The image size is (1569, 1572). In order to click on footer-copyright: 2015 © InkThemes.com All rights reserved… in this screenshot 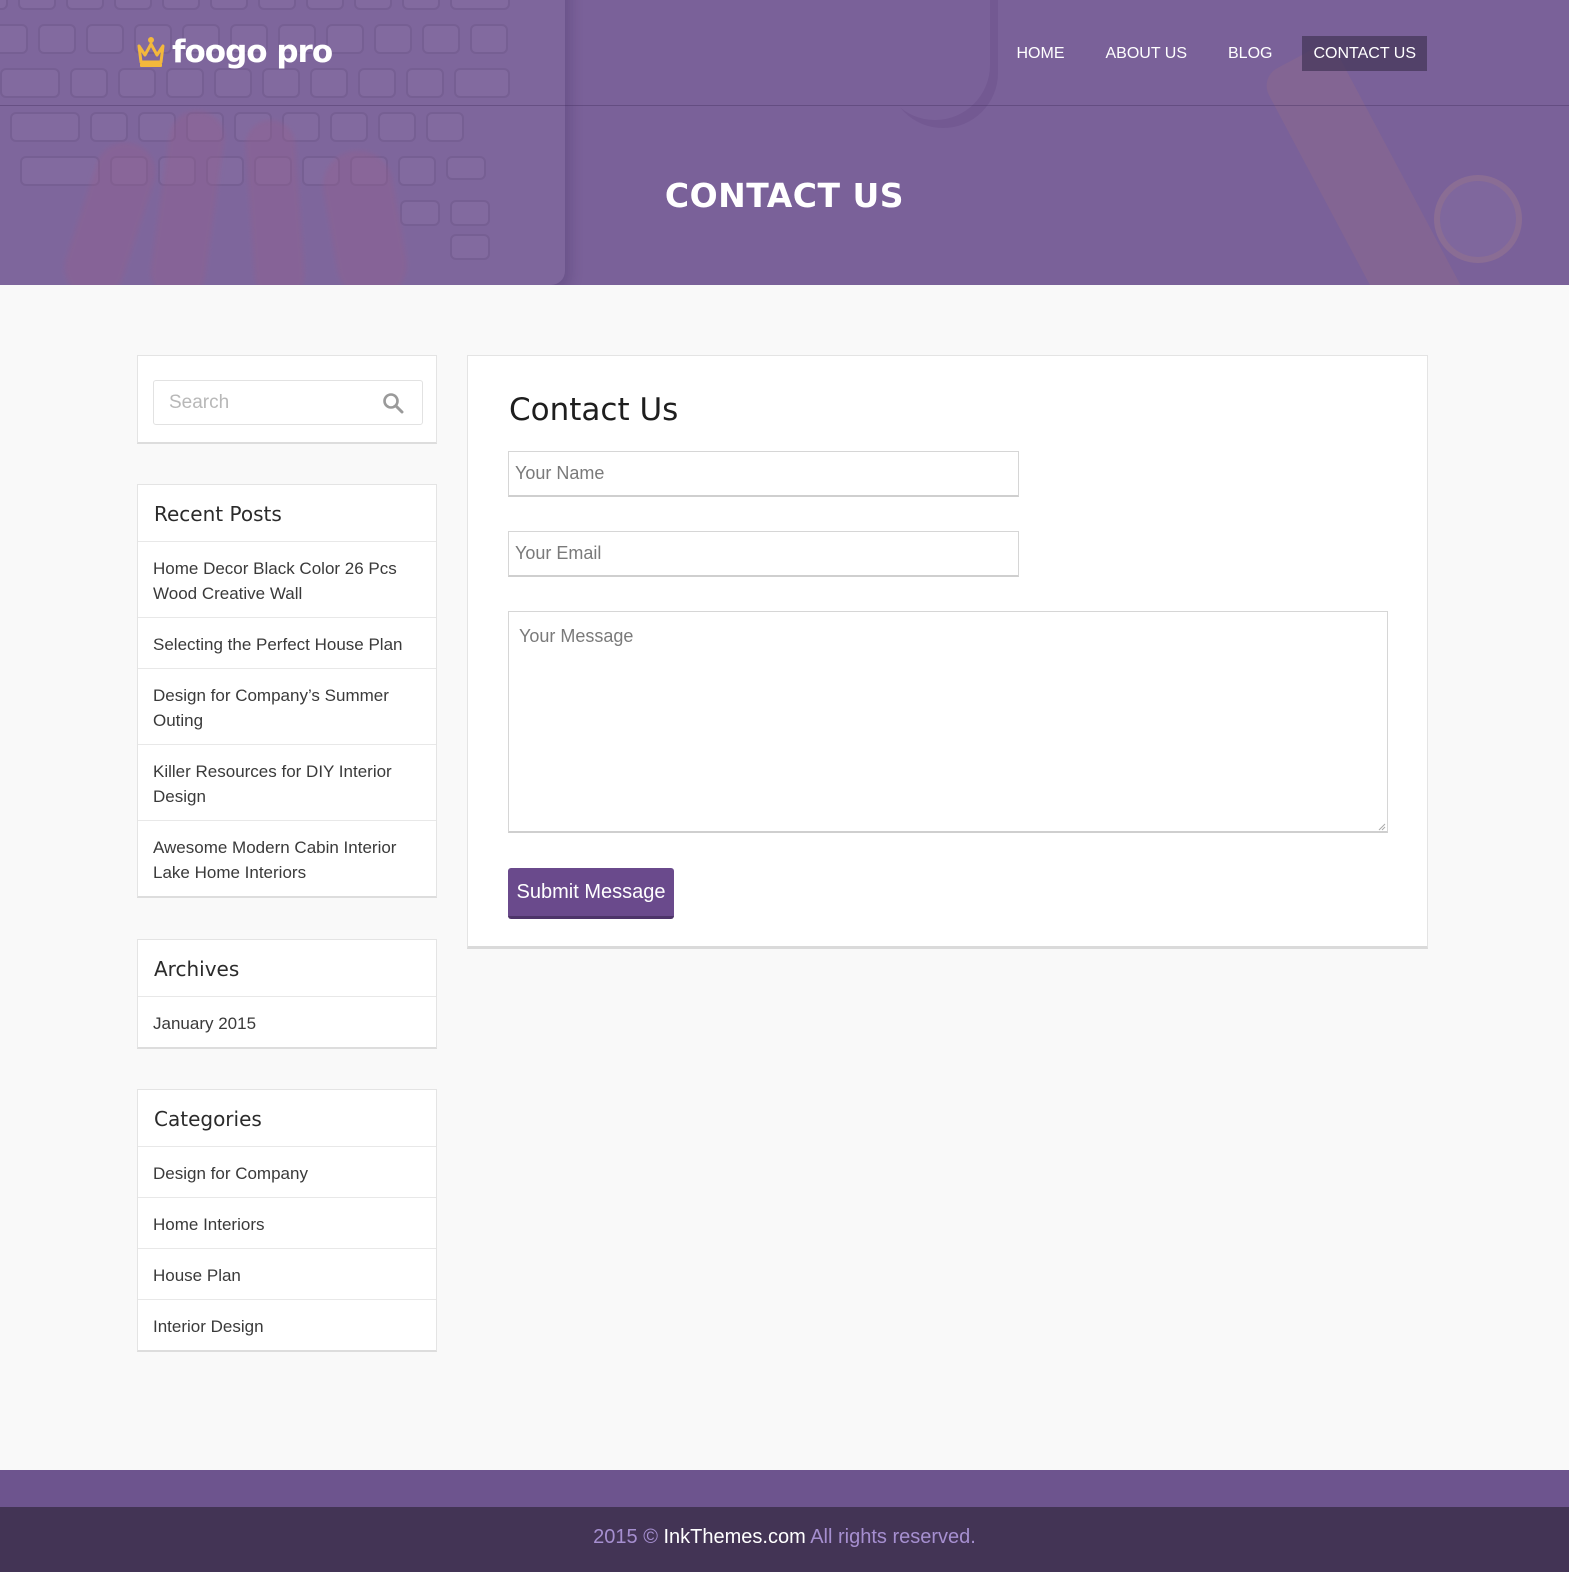, I will do `click(784, 1539)`.